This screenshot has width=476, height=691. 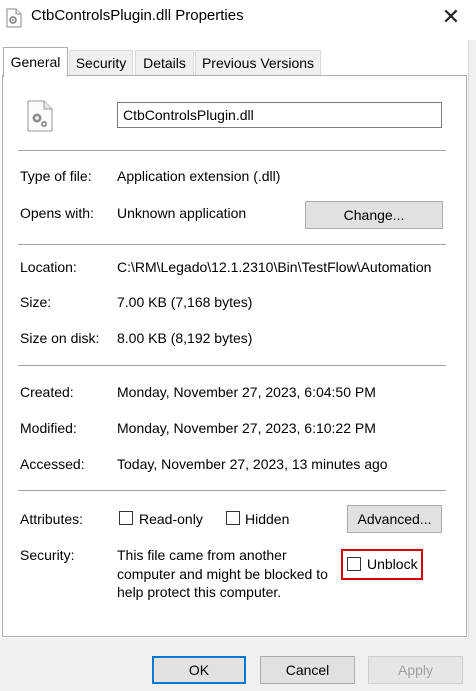 What do you see at coordinates (47, 392) in the screenshot?
I see `created-label: Created:` at bounding box center [47, 392].